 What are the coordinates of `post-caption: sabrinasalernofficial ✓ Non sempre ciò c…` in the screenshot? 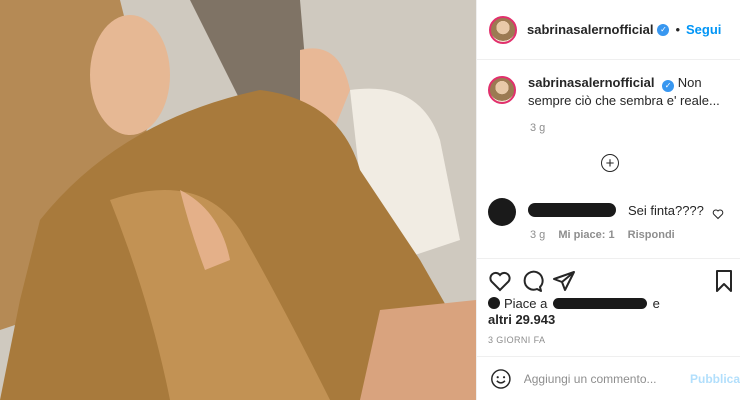 It's located at (608, 91).